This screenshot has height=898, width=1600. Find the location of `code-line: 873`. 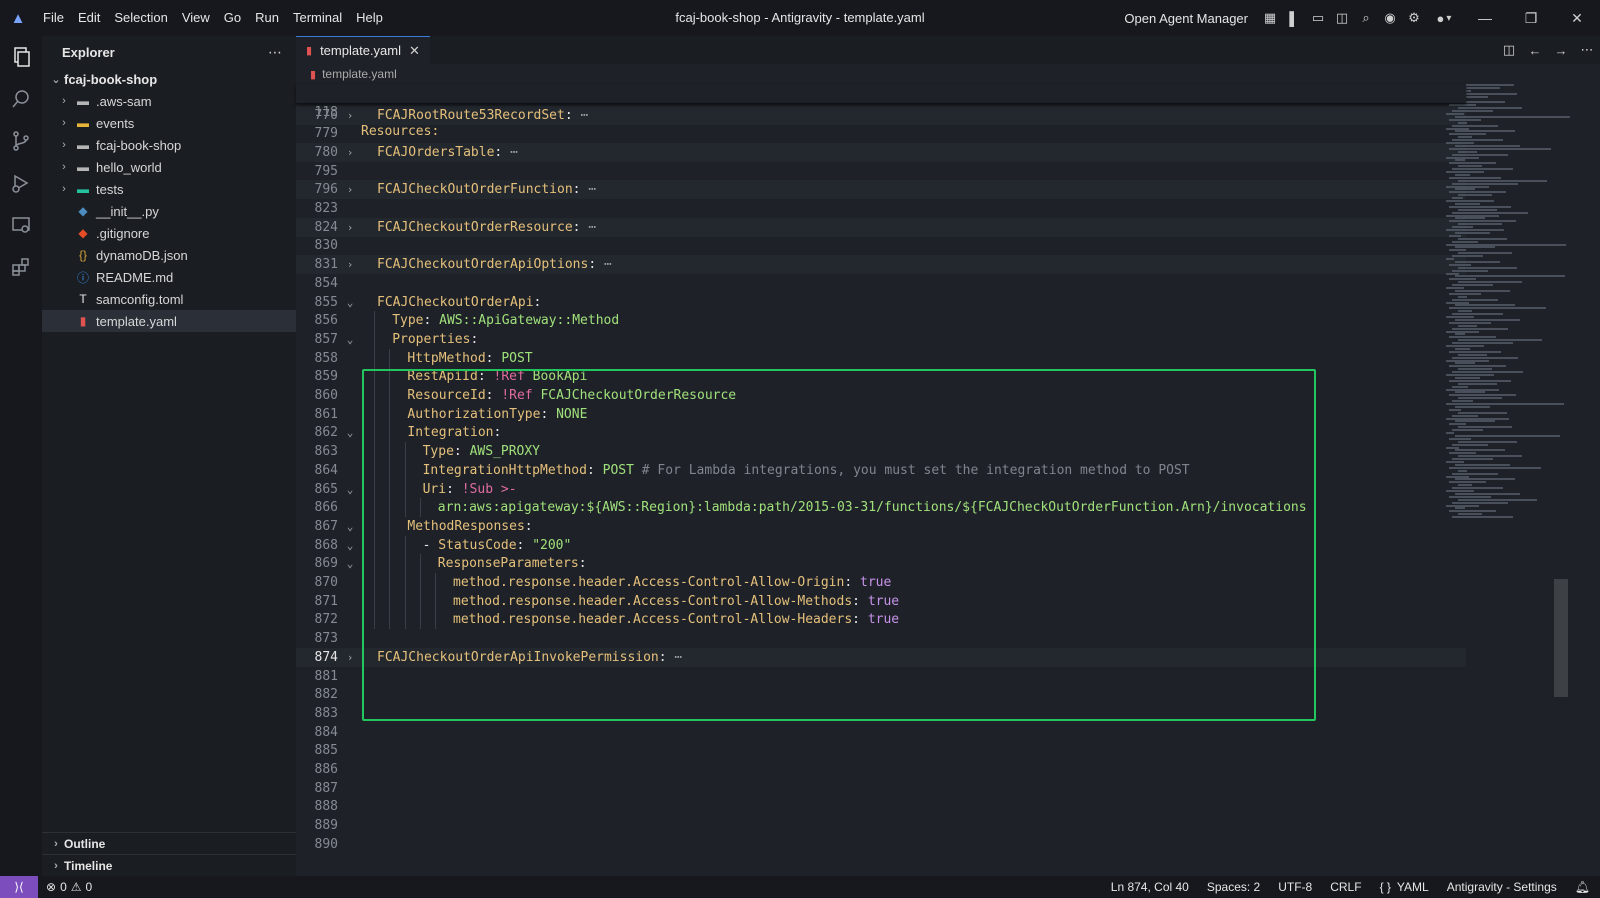

code-line: 873 is located at coordinates (881, 638).